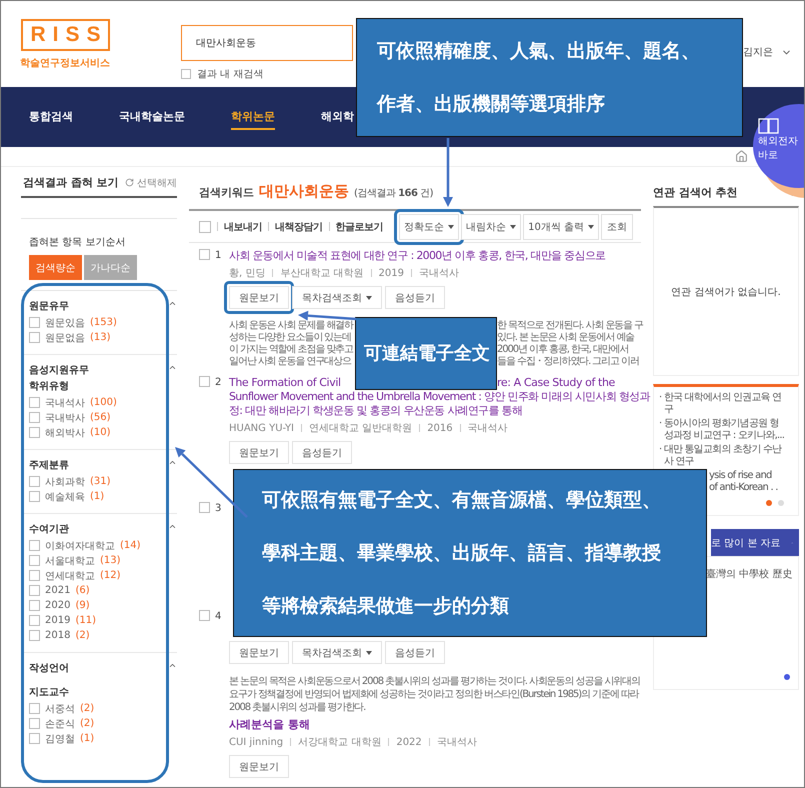  What do you see at coordinates (291, 350) in the screenshot?
I see `abstract-text: 이 가지는 역할에 초점을 맞추고` at bounding box center [291, 350].